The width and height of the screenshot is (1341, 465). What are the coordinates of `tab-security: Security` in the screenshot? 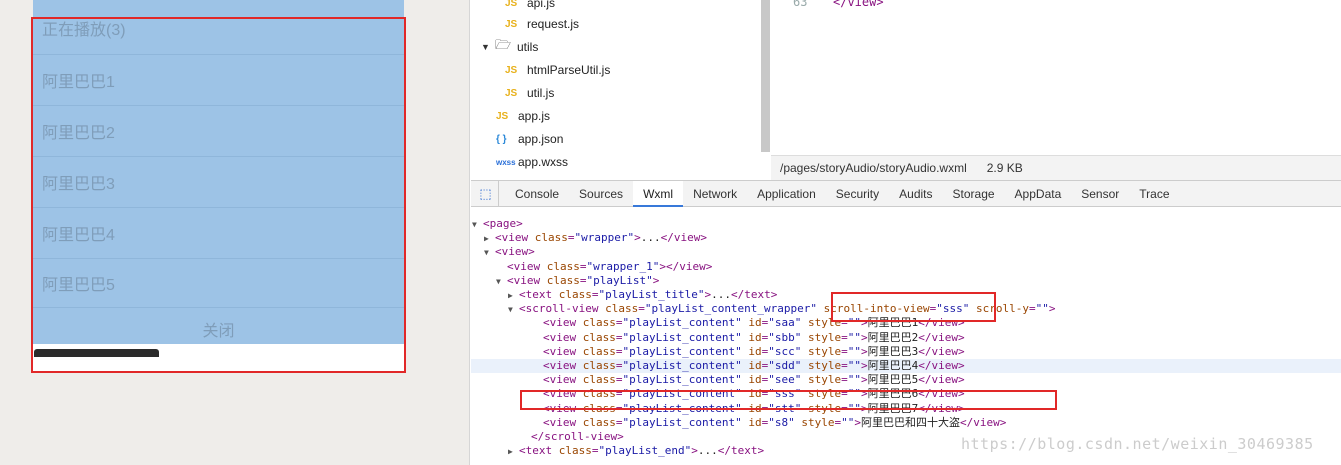 It's located at (857, 194).